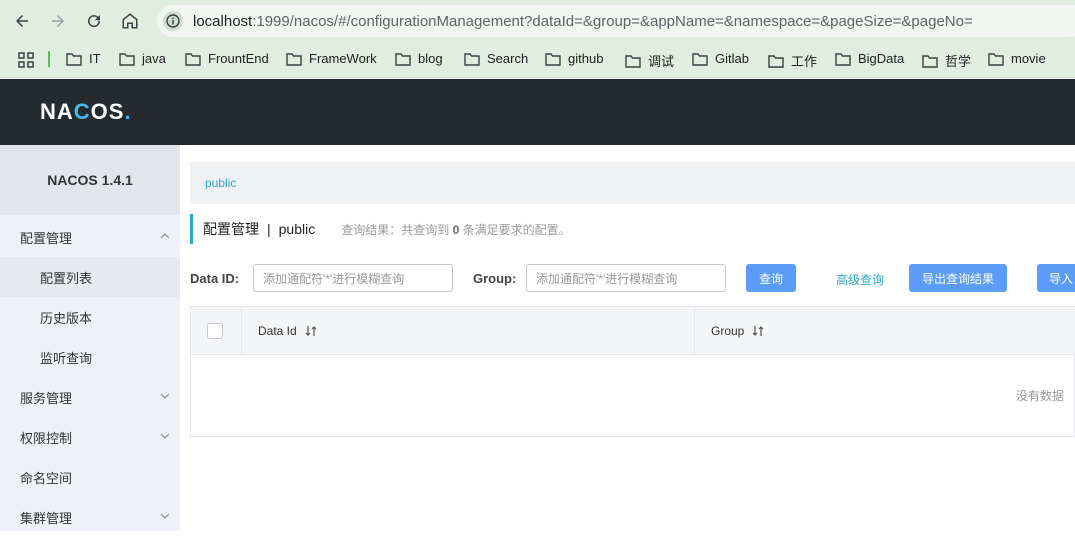 Image resolution: width=1075 pixels, height=537 pixels. What do you see at coordinates (173, 21) in the screenshot?
I see `site-info-icon` at bounding box center [173, 21].